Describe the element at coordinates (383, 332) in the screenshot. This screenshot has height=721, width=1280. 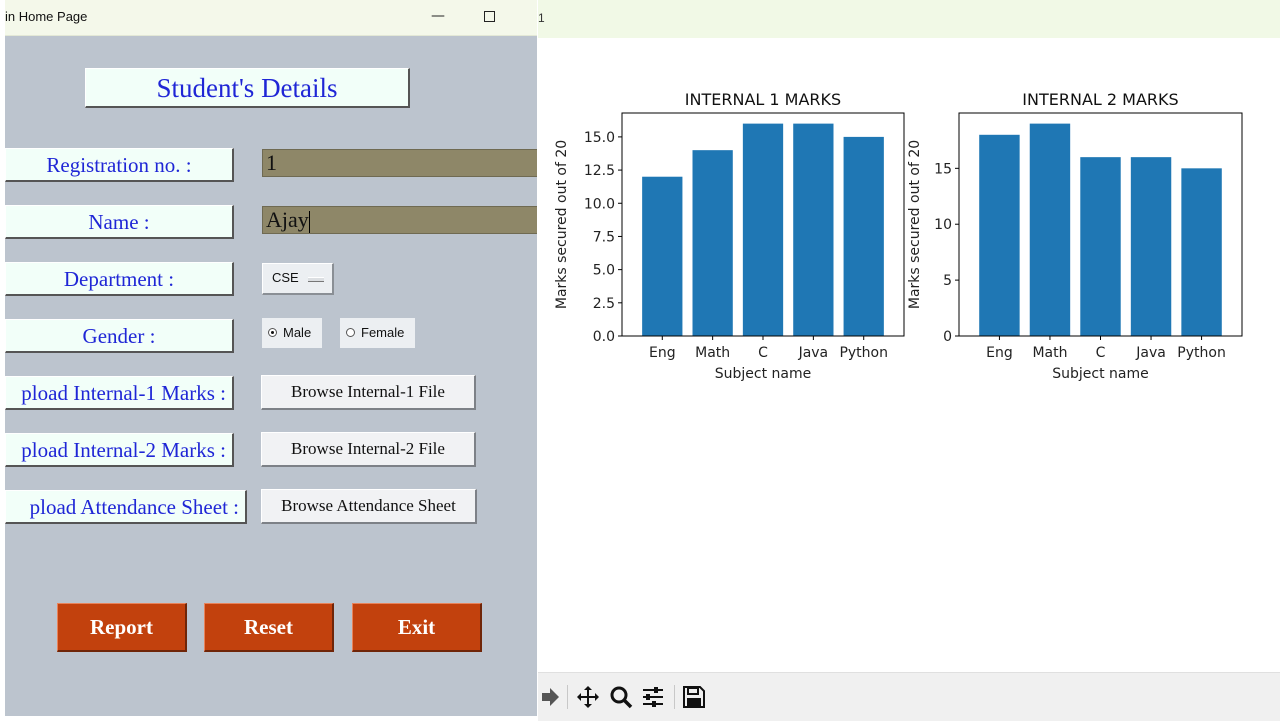
I see `gender-female-label: Female` at that location.